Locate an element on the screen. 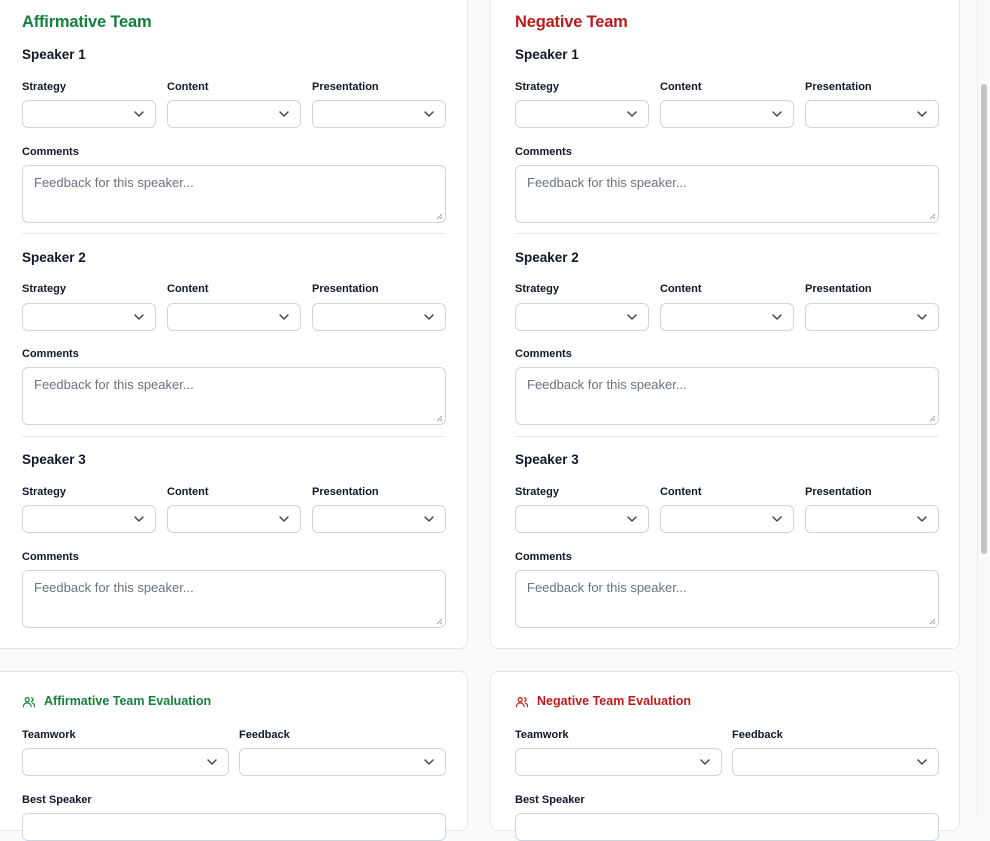 The image size is (990, 841). negative-evaluation-title: Negative Team Evaluation is located at coordinates (614, 701).